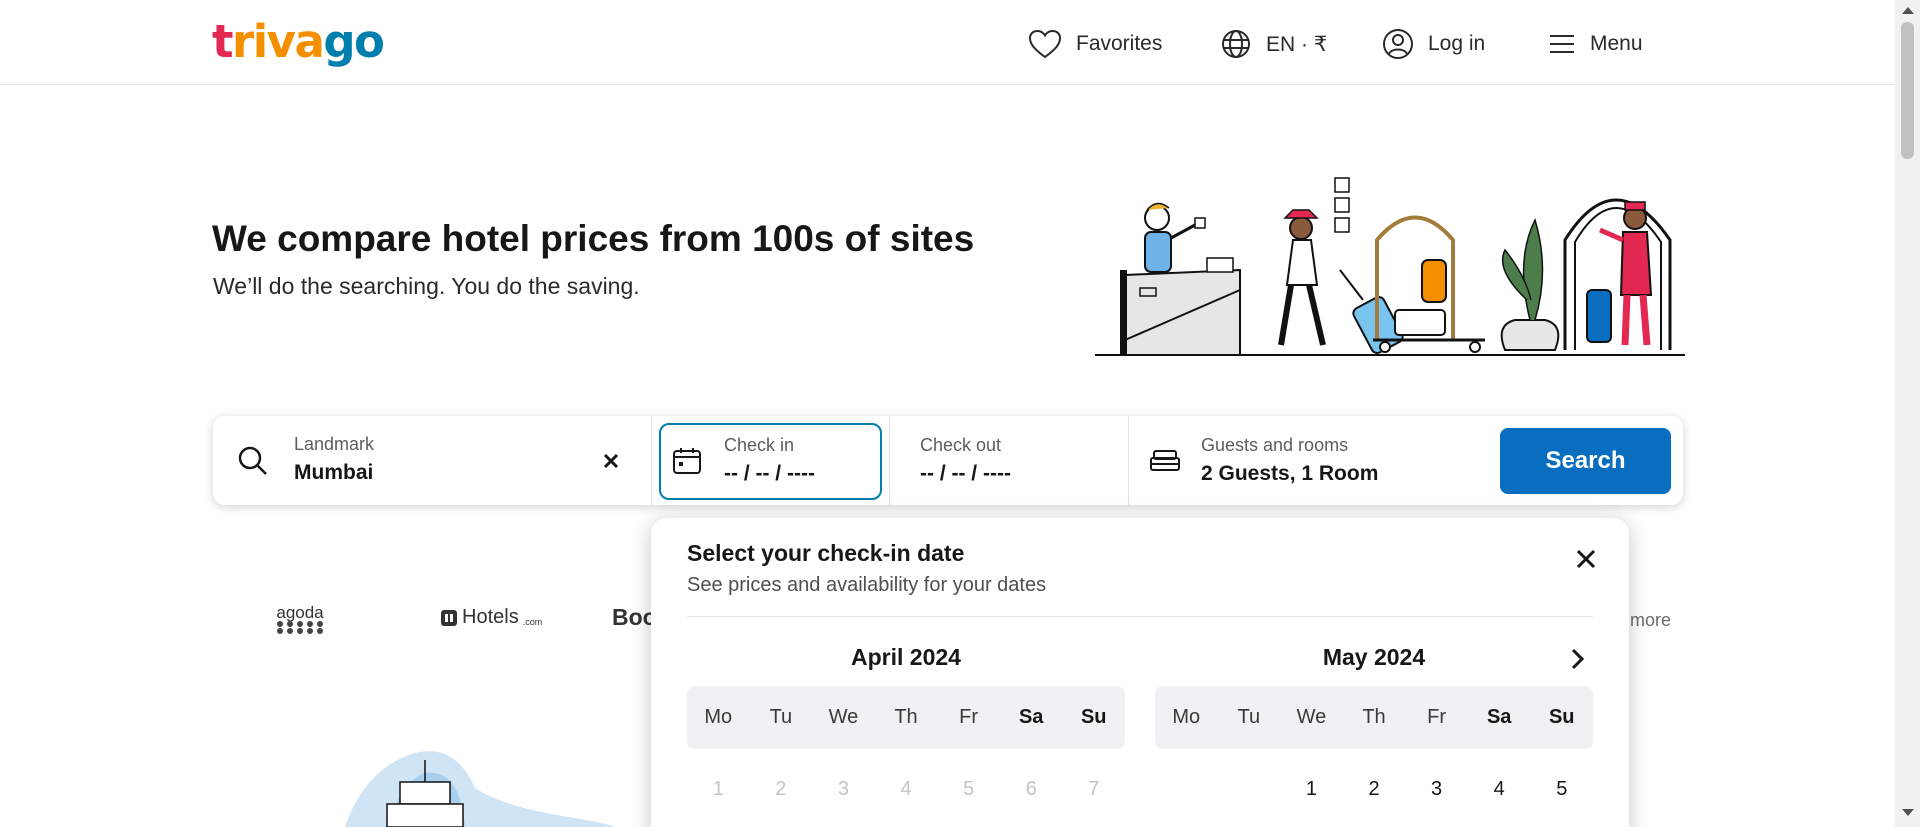 This screenshot has width=1920, height=827. Describe the element at coordinates (1236, 44) in the screenshot. I see `globe-icon` at that location.